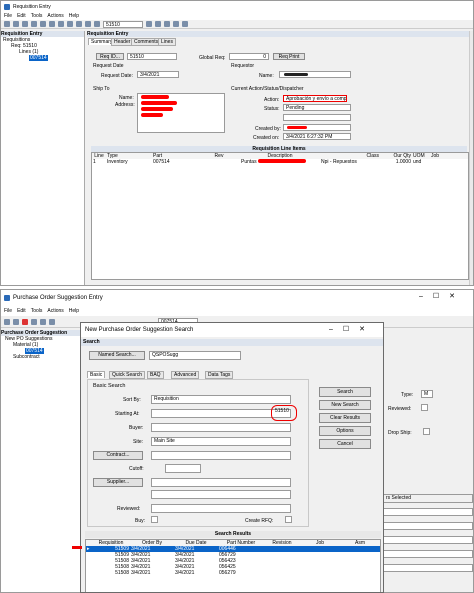  I want to click on tab-comments: Comments, so click(146, 42).